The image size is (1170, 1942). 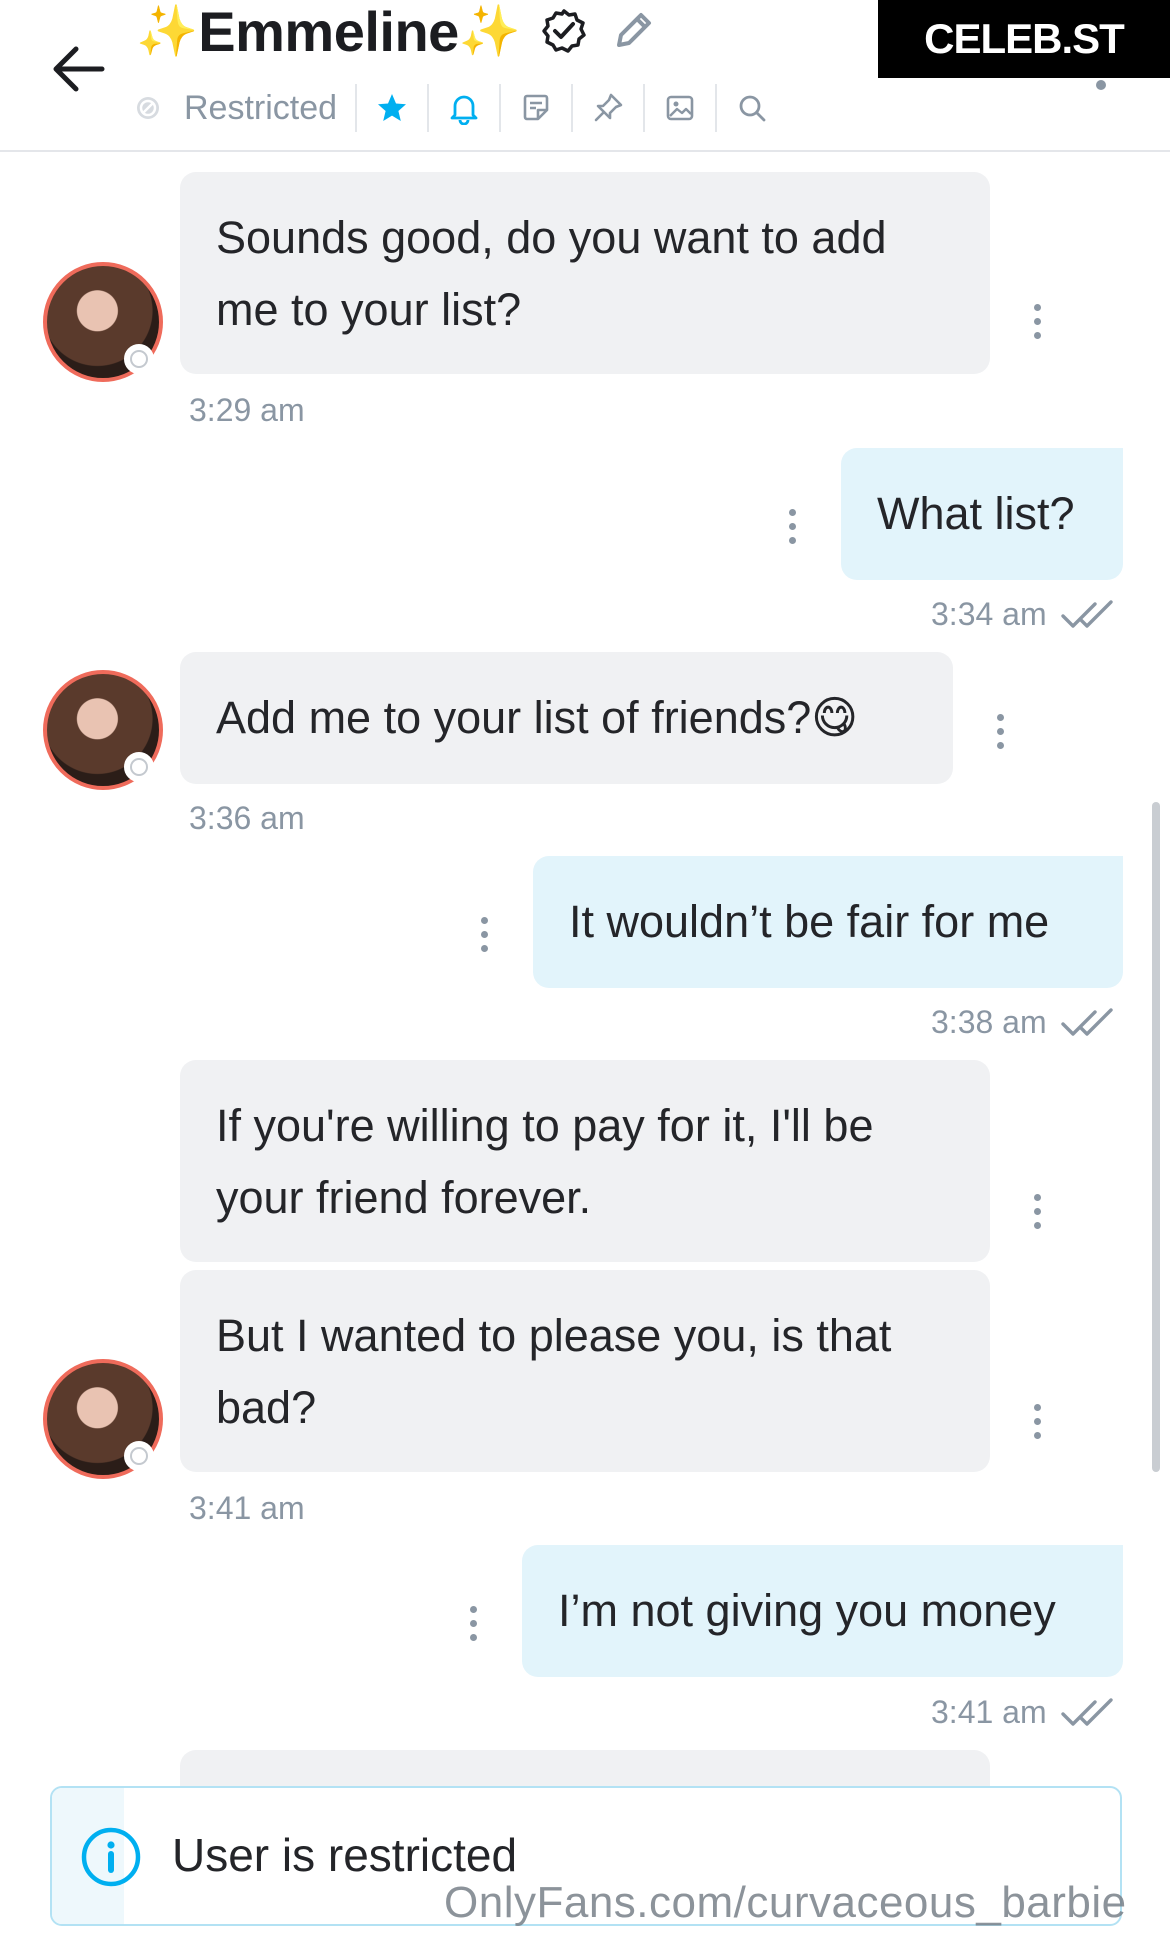 What do you see at coordinates (1101, 85) in the screenshot?
I see `more-options-icon` at bounding box center [1101, 85].